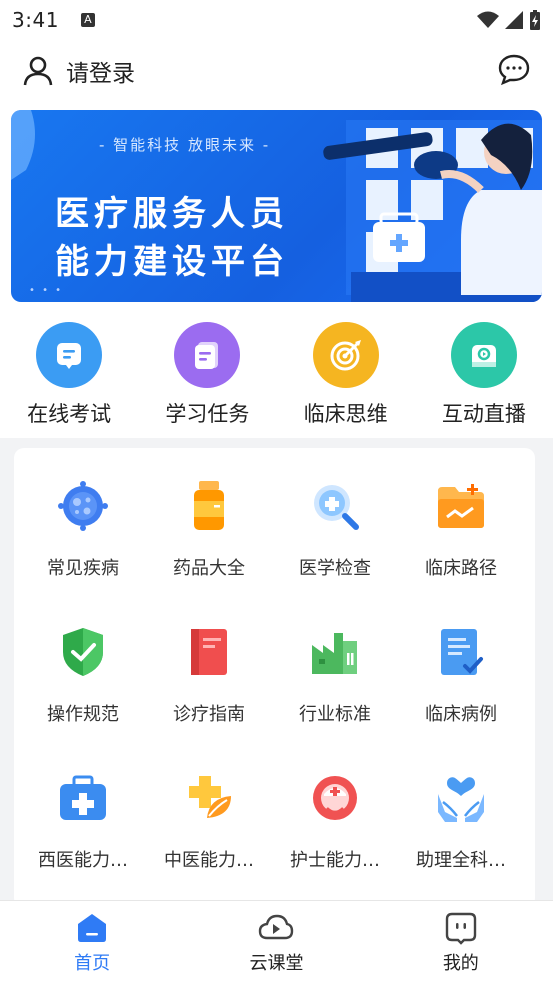 This screenshot has height=985, width=553. What do you see at coordinates (461, 537) in the screenshot?
I see `grid-item-clinical-path: 临床路径` at bounding box center [461, 537].